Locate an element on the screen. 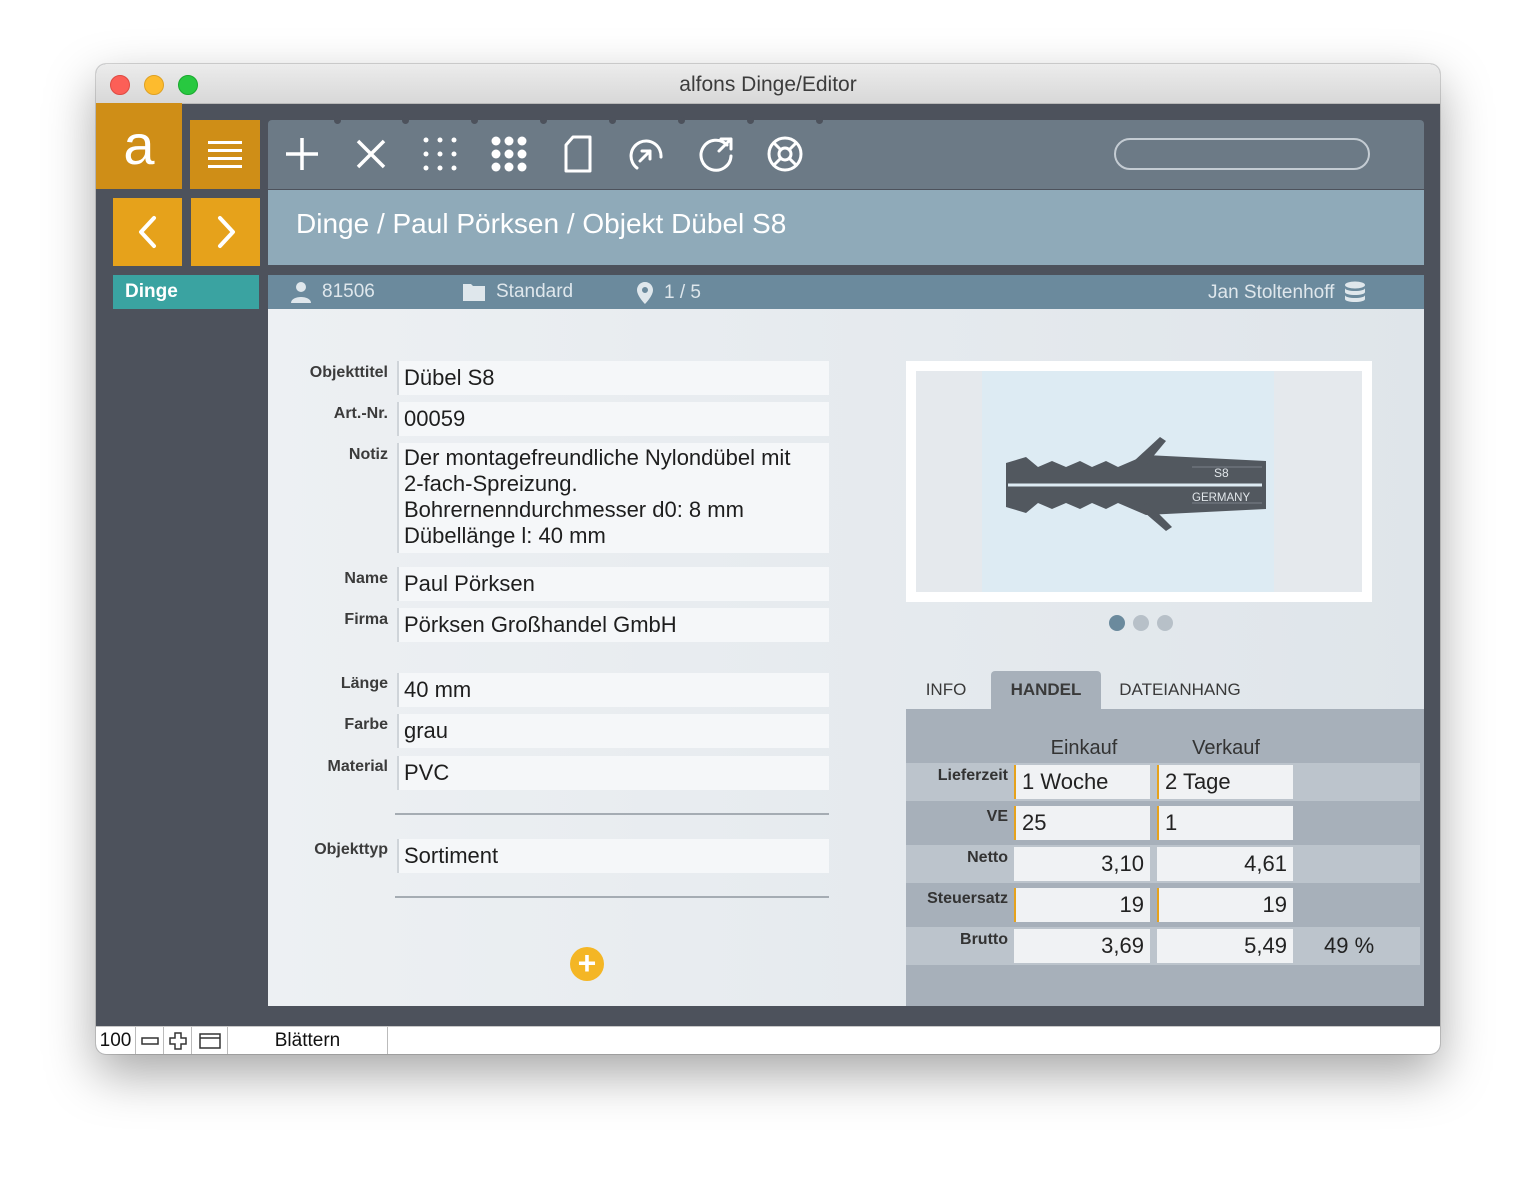 Image resolution: width=1536 pixels, height=1182 pixels. next-button is located at coordinates (225, 232).